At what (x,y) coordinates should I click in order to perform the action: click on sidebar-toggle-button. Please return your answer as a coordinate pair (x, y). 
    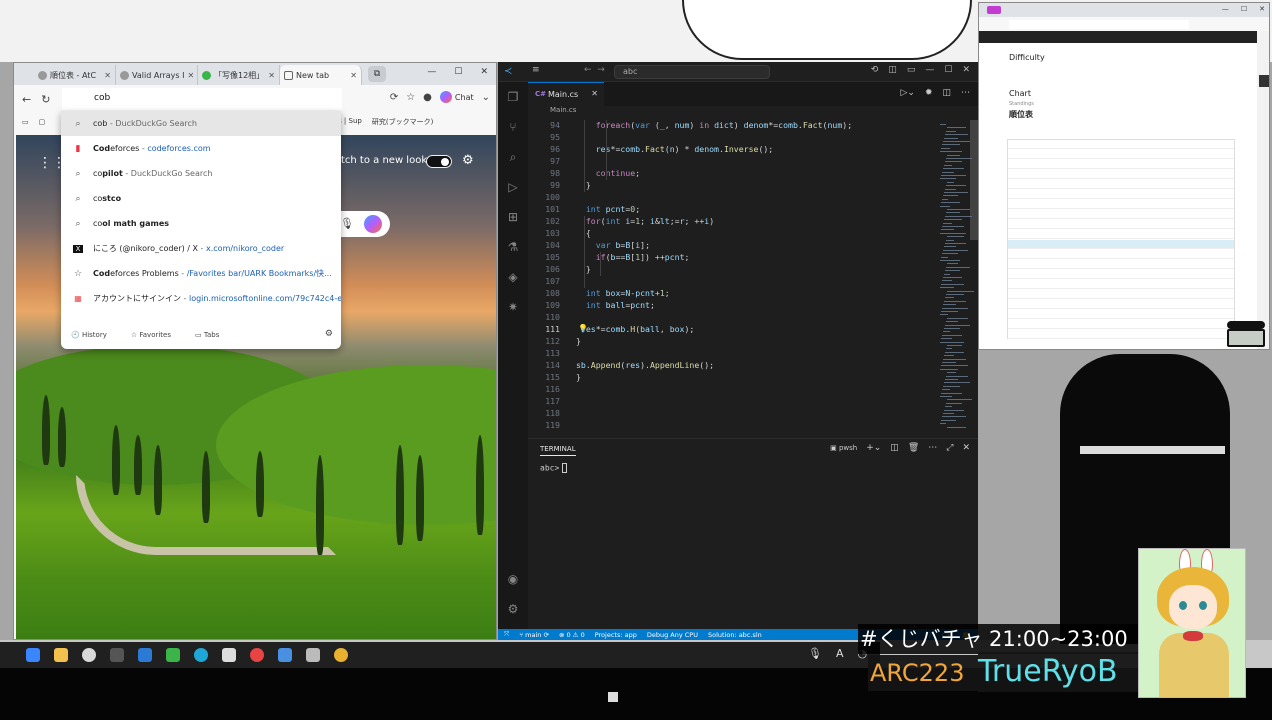
    Looking at the image, I should click on (1264, 81).